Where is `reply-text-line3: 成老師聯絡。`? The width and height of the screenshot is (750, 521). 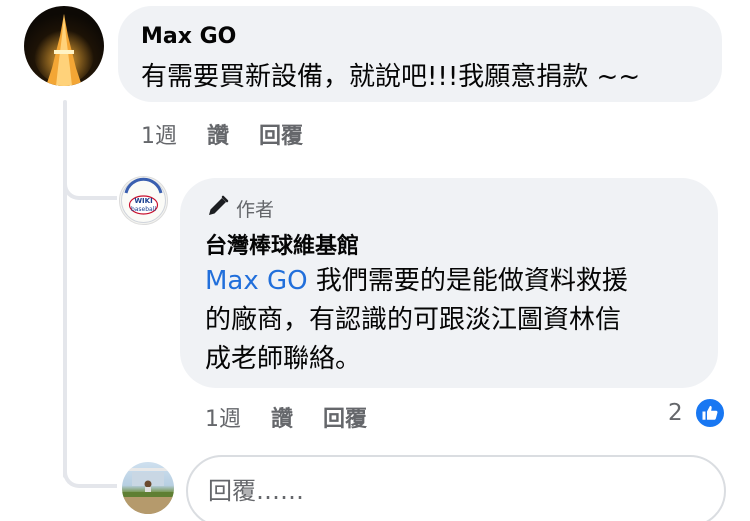 reply-text-line3: 成老師聯絡。 is located at coordinates (283, 359).